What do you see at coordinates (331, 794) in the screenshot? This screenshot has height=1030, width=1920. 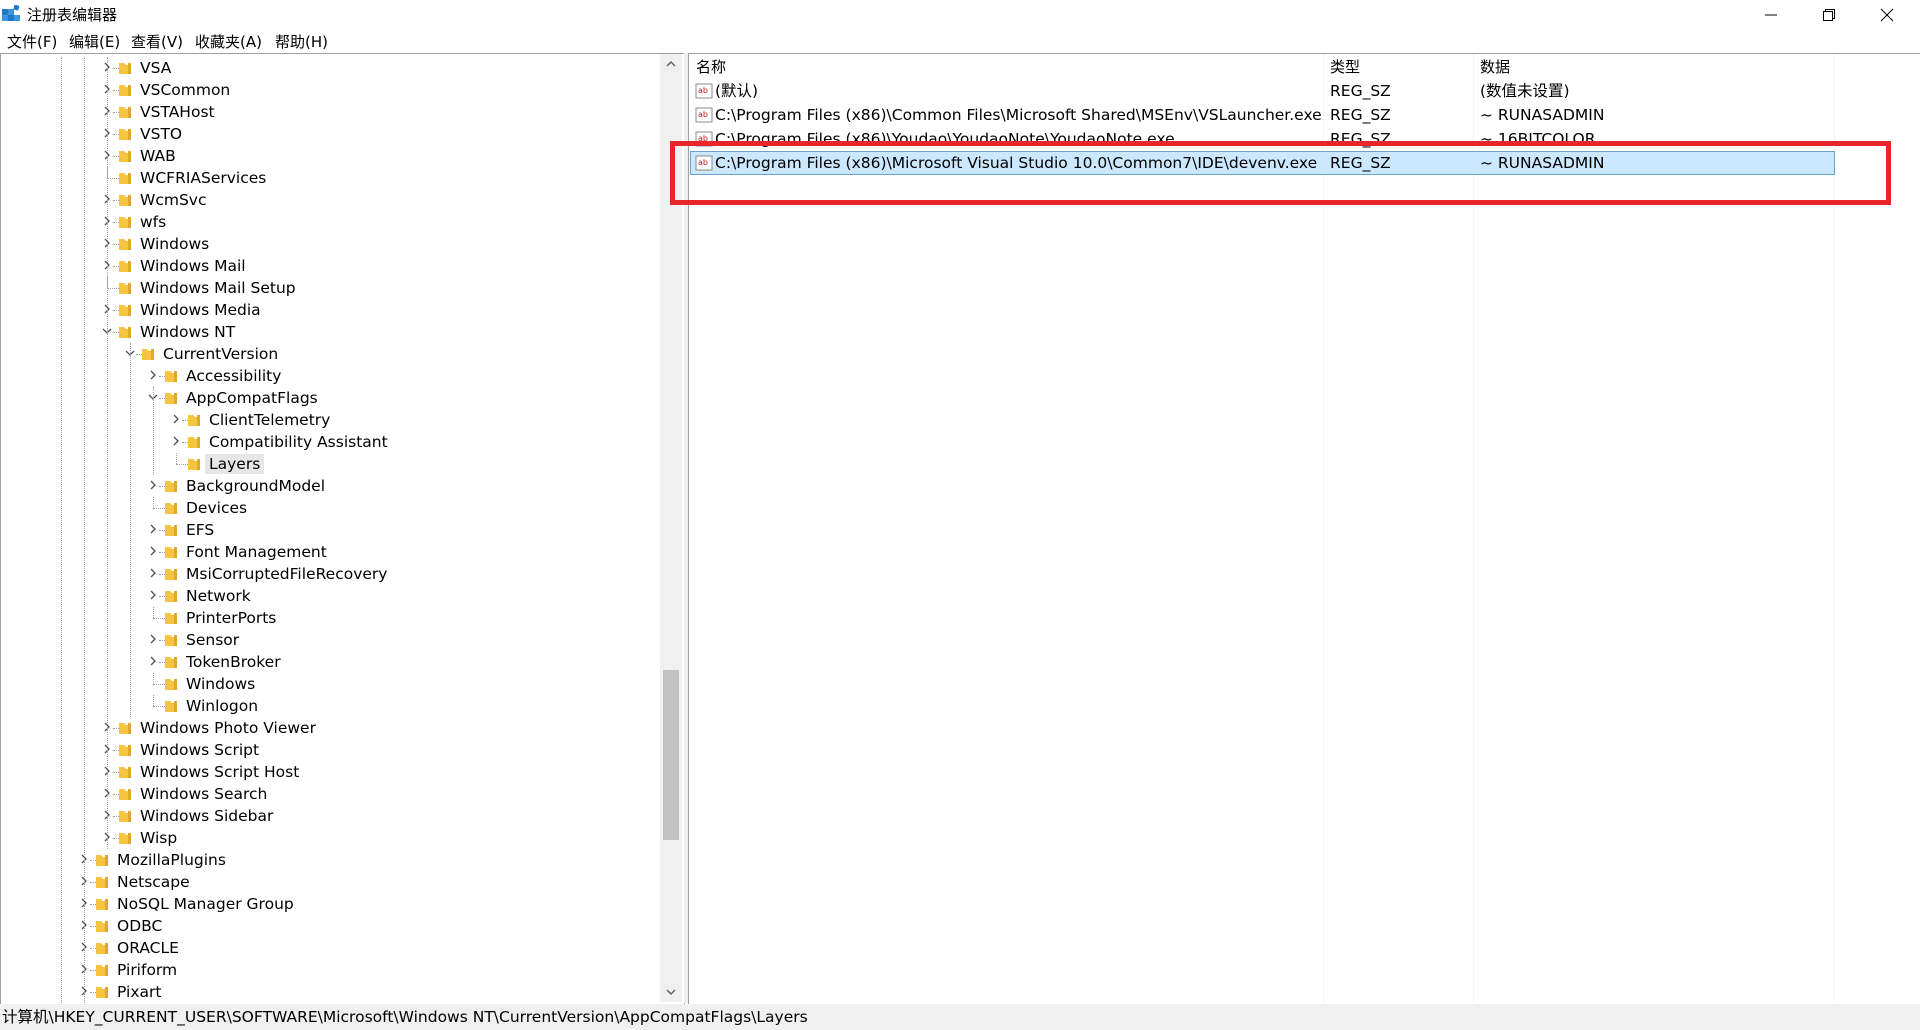 I see `tree-item: Windows Search` at bounding box center [331, 794].